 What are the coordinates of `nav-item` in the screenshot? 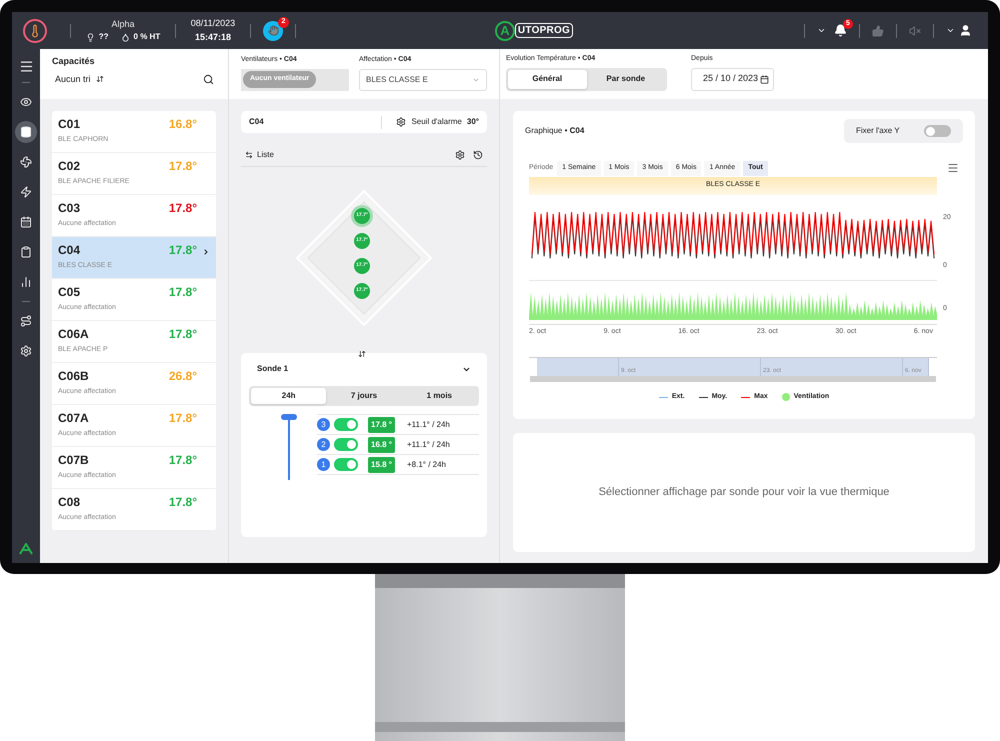 It's located at (26, 132).